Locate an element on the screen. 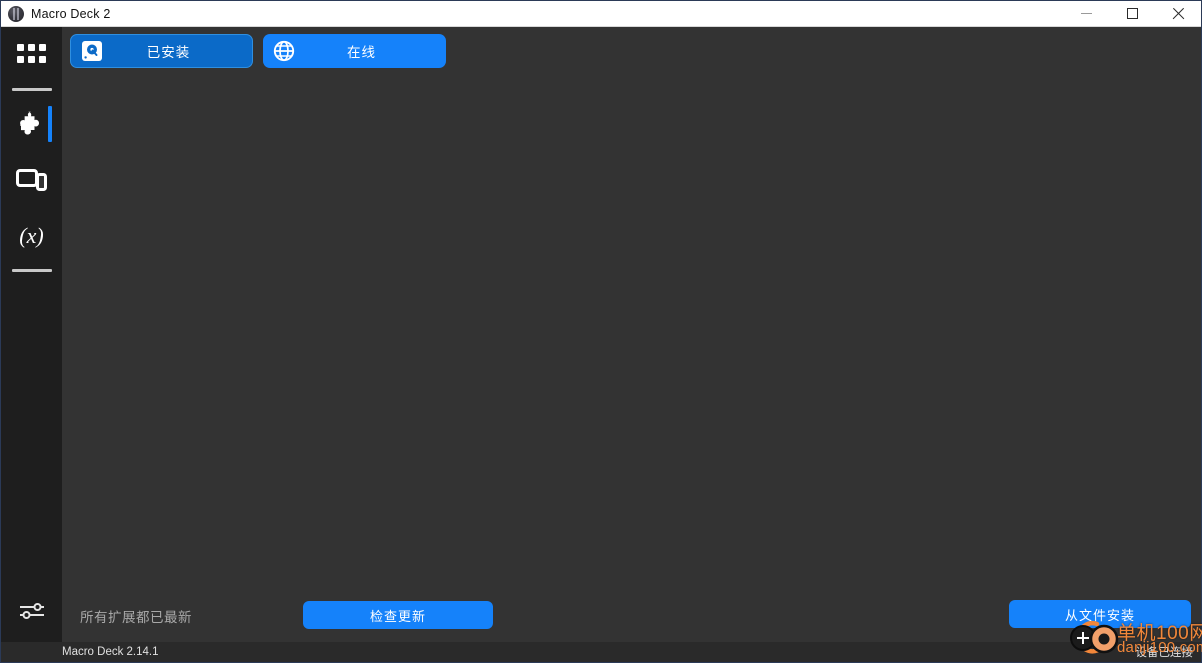 The height and width of the screenshot is (663, 1202). tab-installed-label: 已安装 is located at coordinates (168, 52).